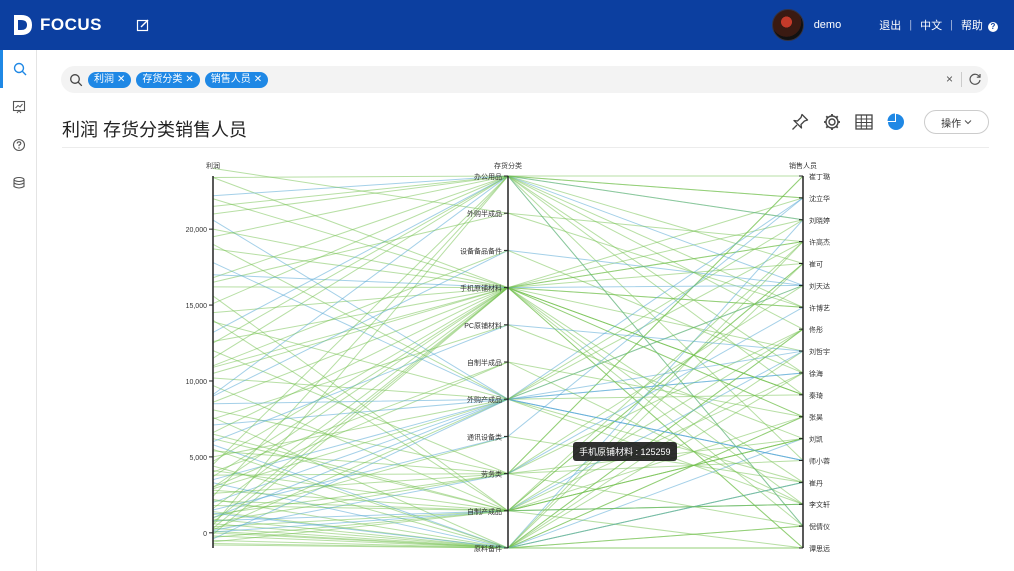  Describe the element at coordinates (993, 27) in the screenshot. I see `help-icon: ?` at that location.